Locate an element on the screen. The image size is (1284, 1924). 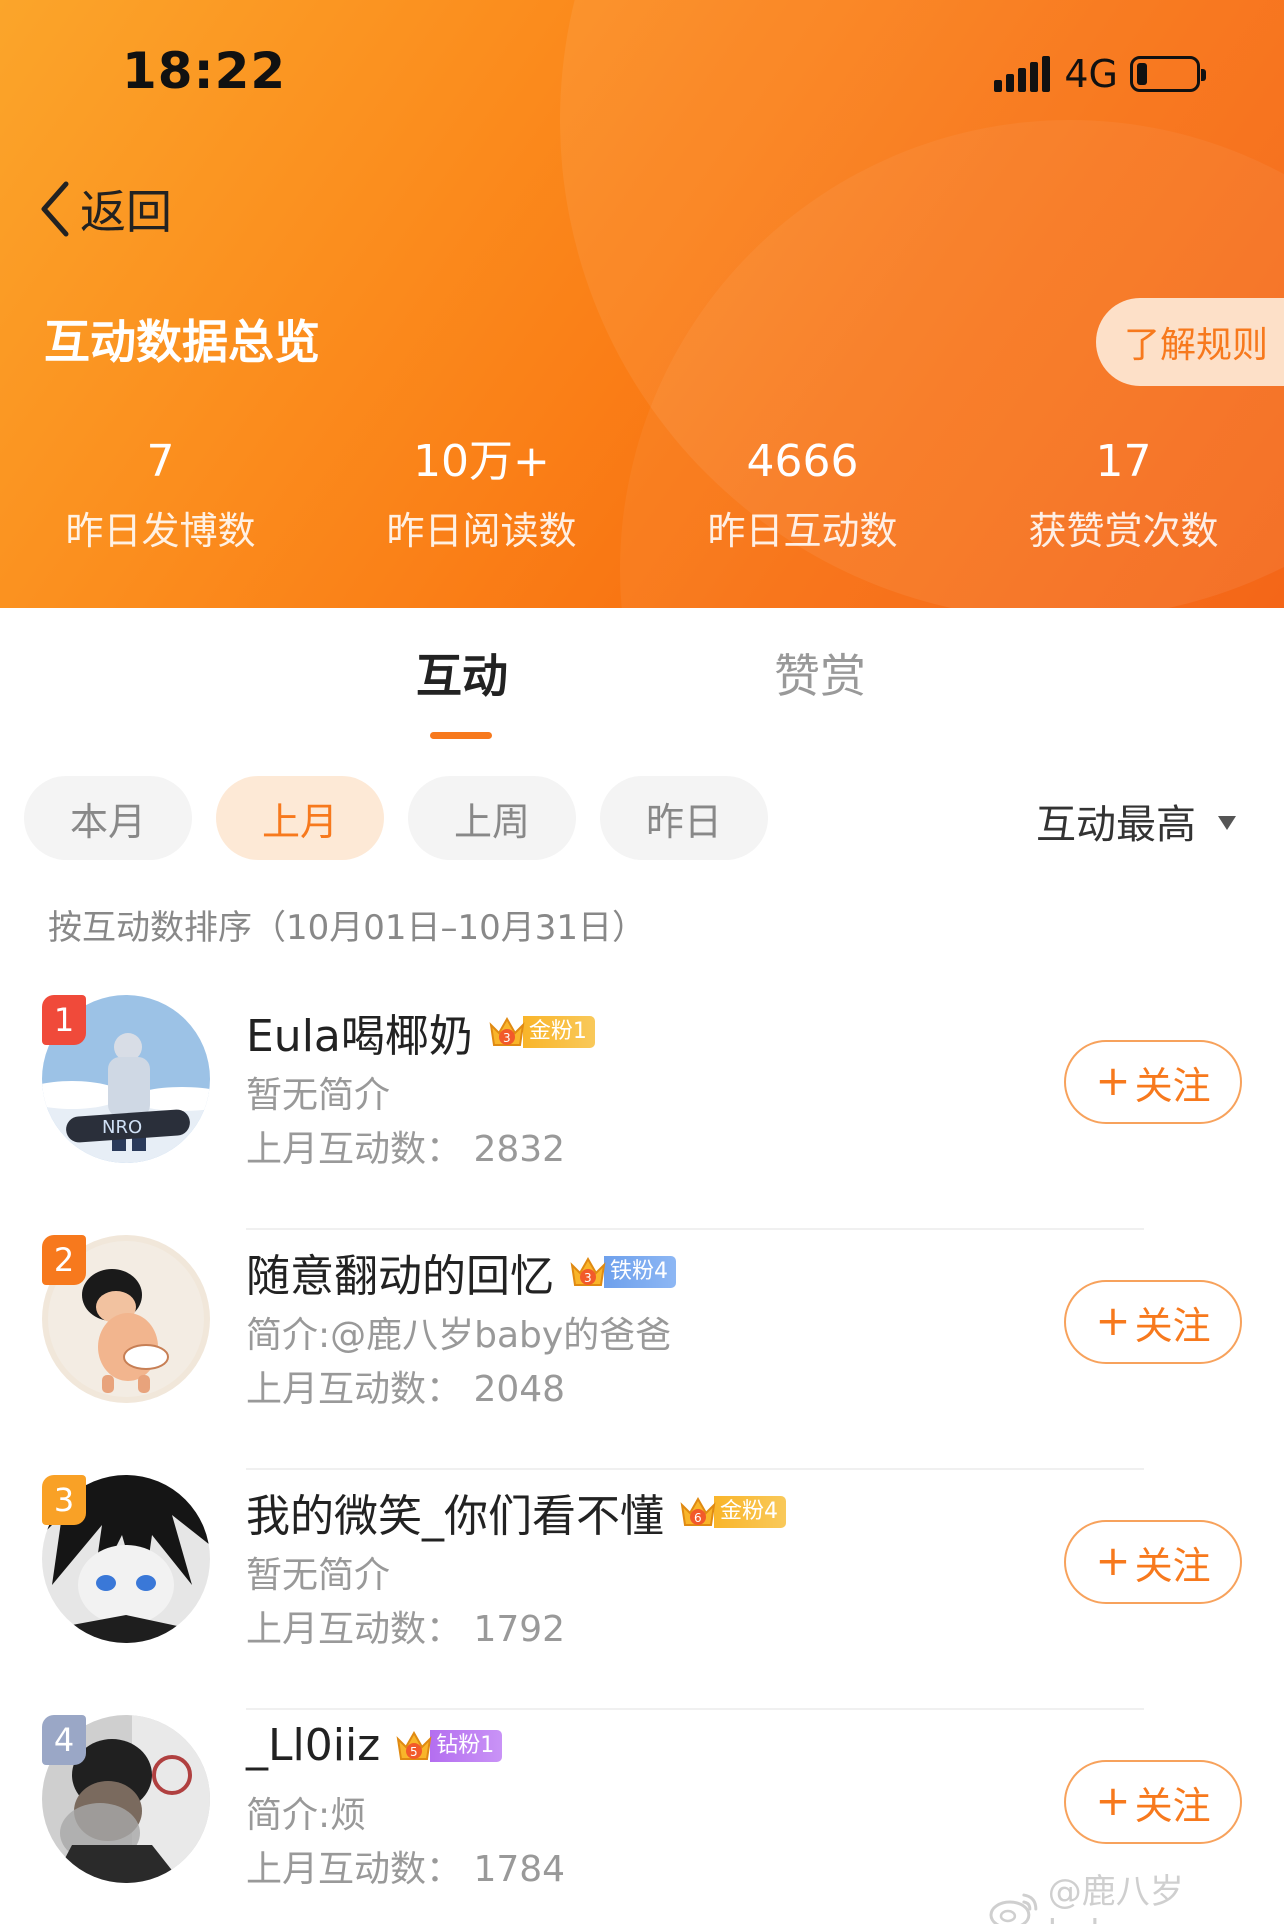
badge-level: 5 is located at coordinates (414, 1752).